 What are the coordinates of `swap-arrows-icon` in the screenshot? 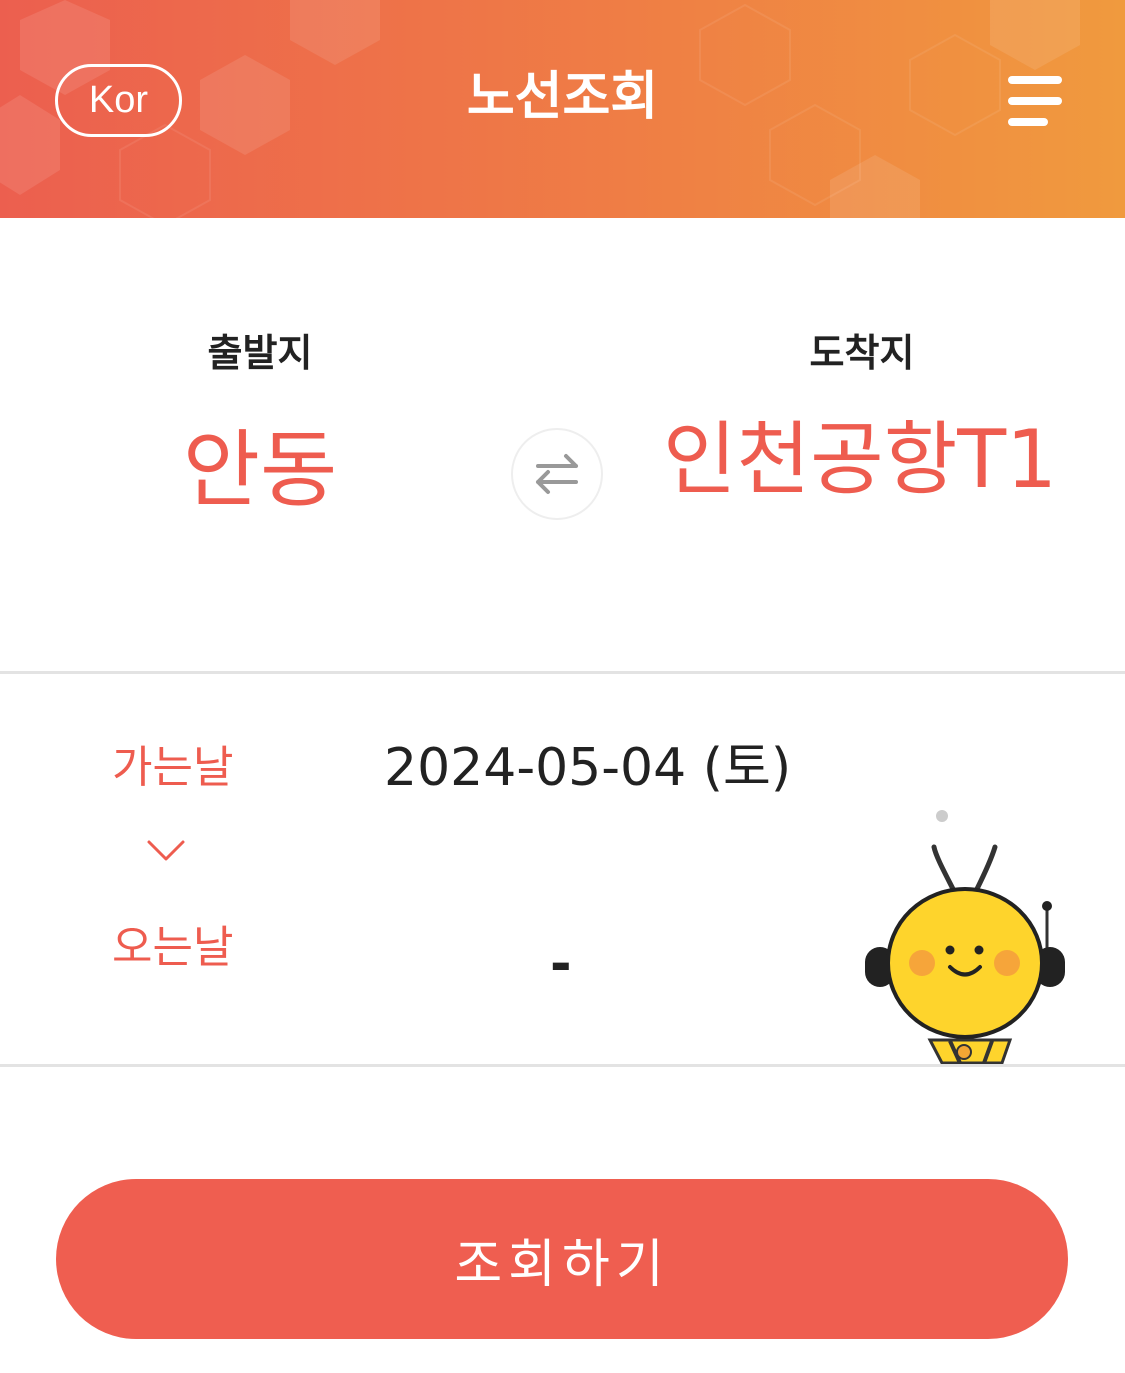 It's located at (557, 474).